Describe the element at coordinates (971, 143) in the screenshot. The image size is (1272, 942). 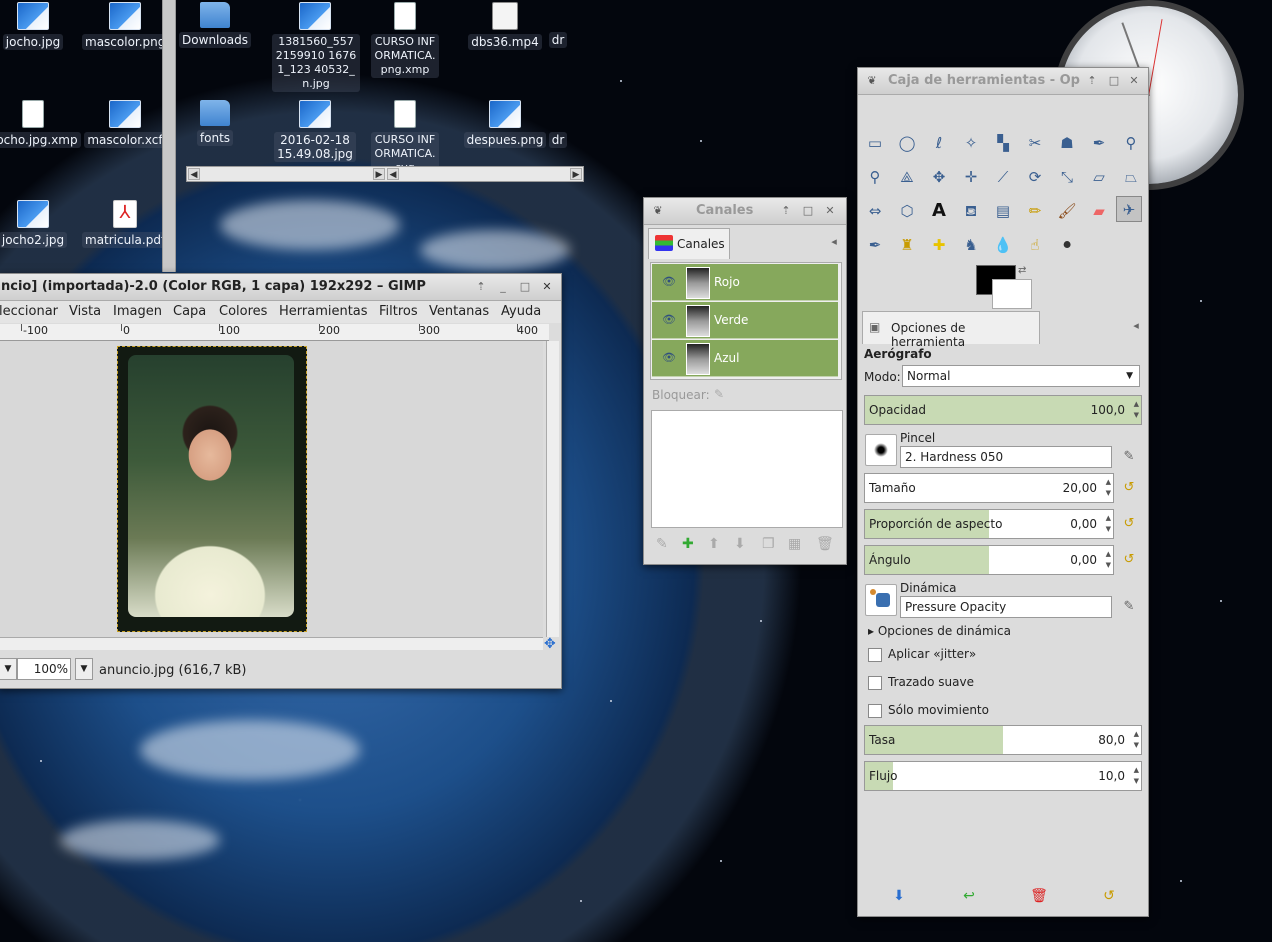
I see `fuzzy-select-icon: ✧` at that location.